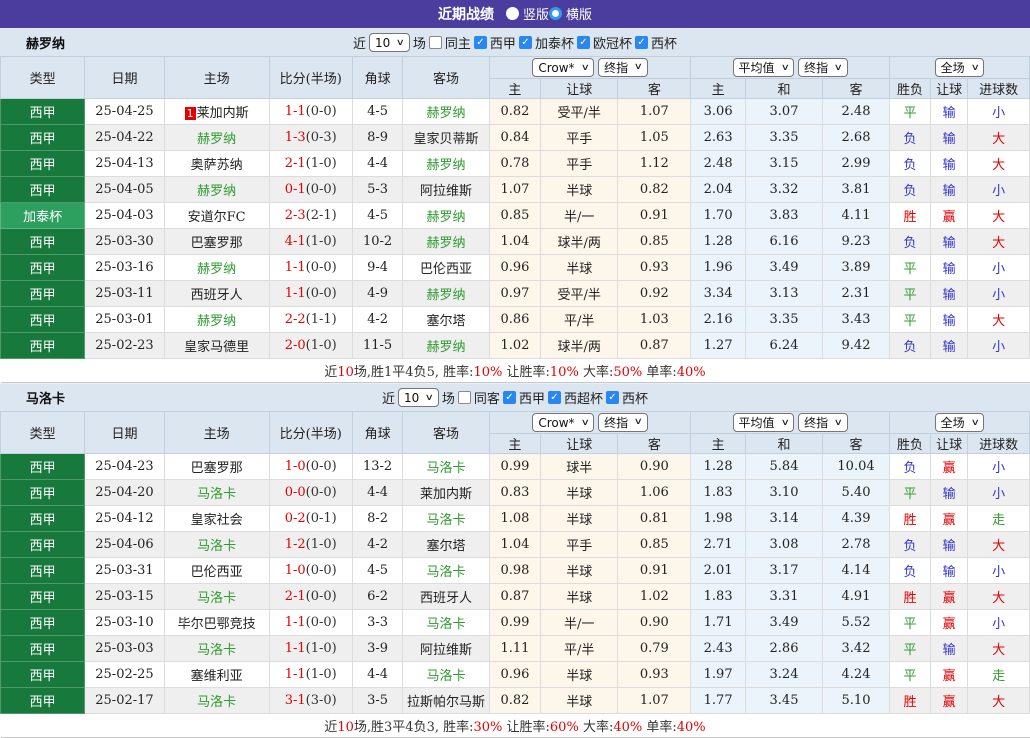  Describe the element at coordinates (216, 622) in the screenshot. I see `home-team-cell: 毕尔巴鄂竞技` at that location.